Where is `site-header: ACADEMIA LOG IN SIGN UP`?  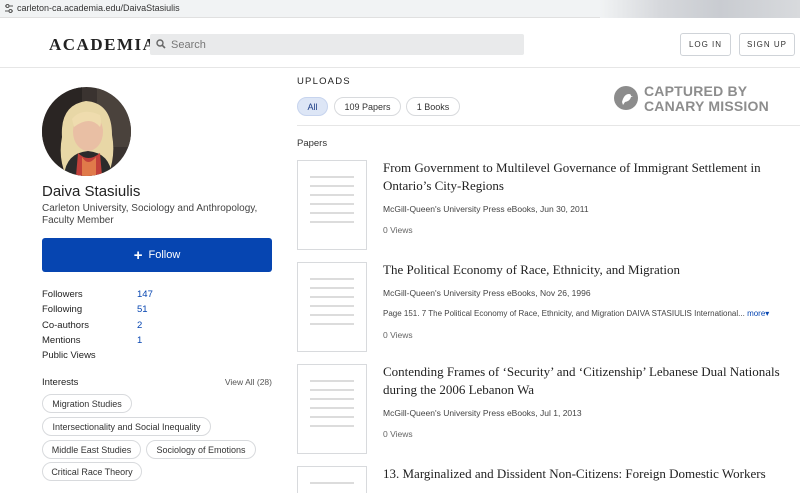 site-header: ACADEMIA LOG IN SIGN UP is located at coordinates (400, 43).